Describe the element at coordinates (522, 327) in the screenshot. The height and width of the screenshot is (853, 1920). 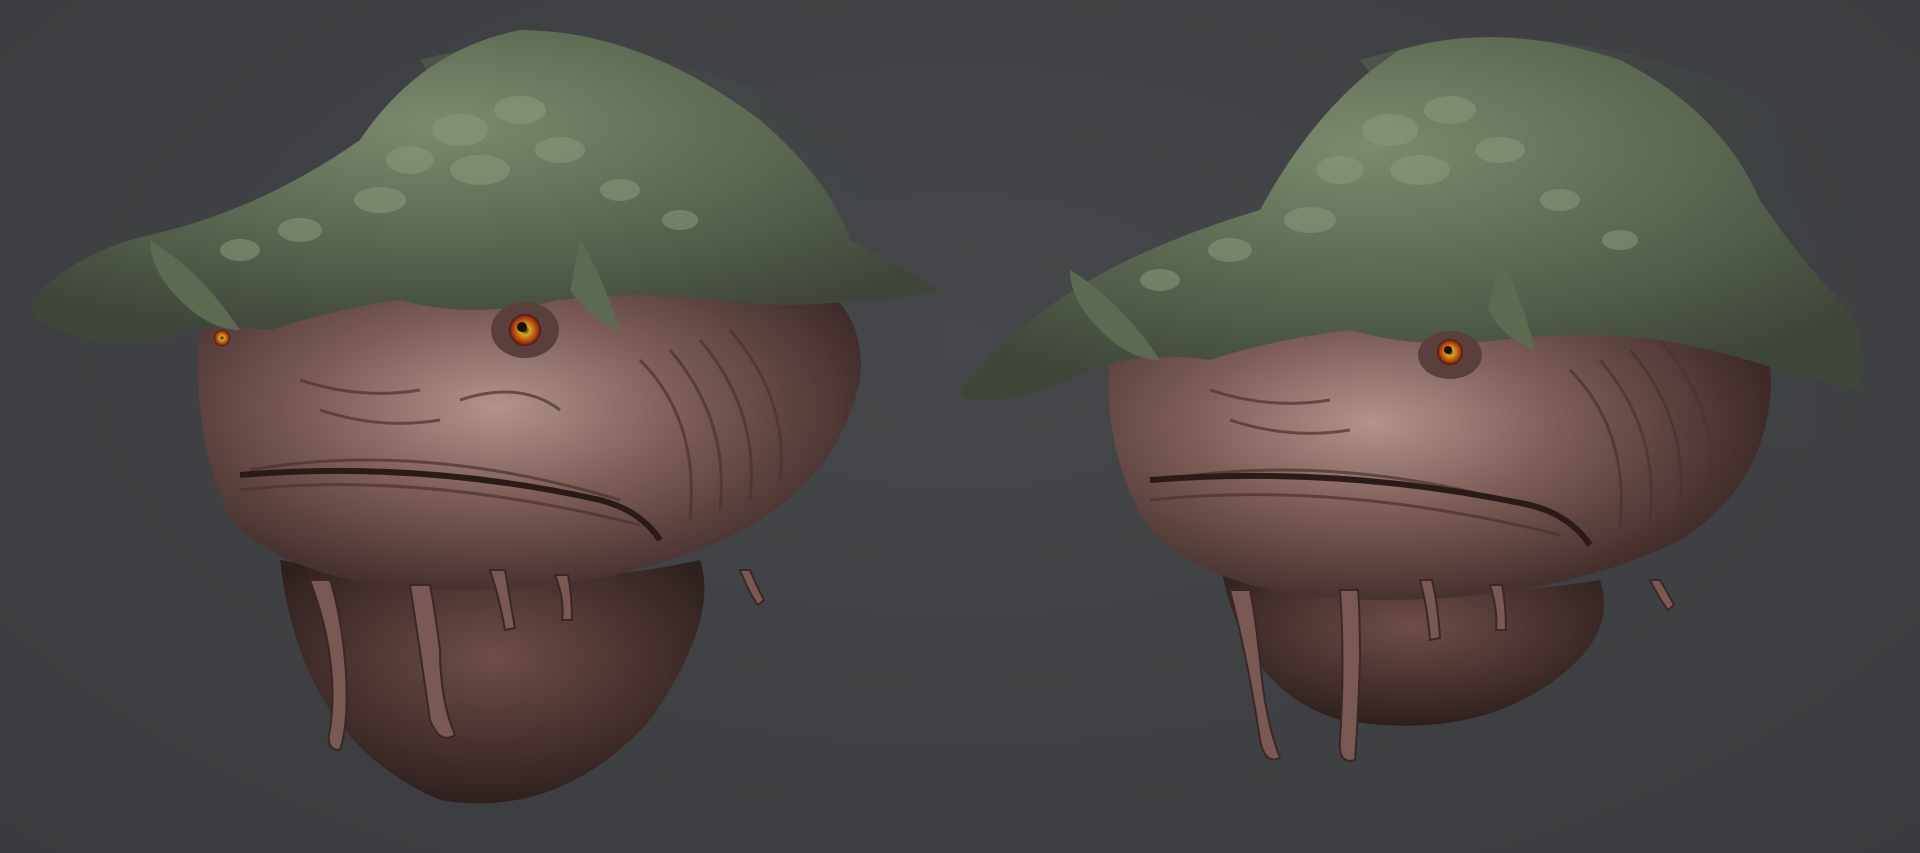
I see `pupil-left` at that location.